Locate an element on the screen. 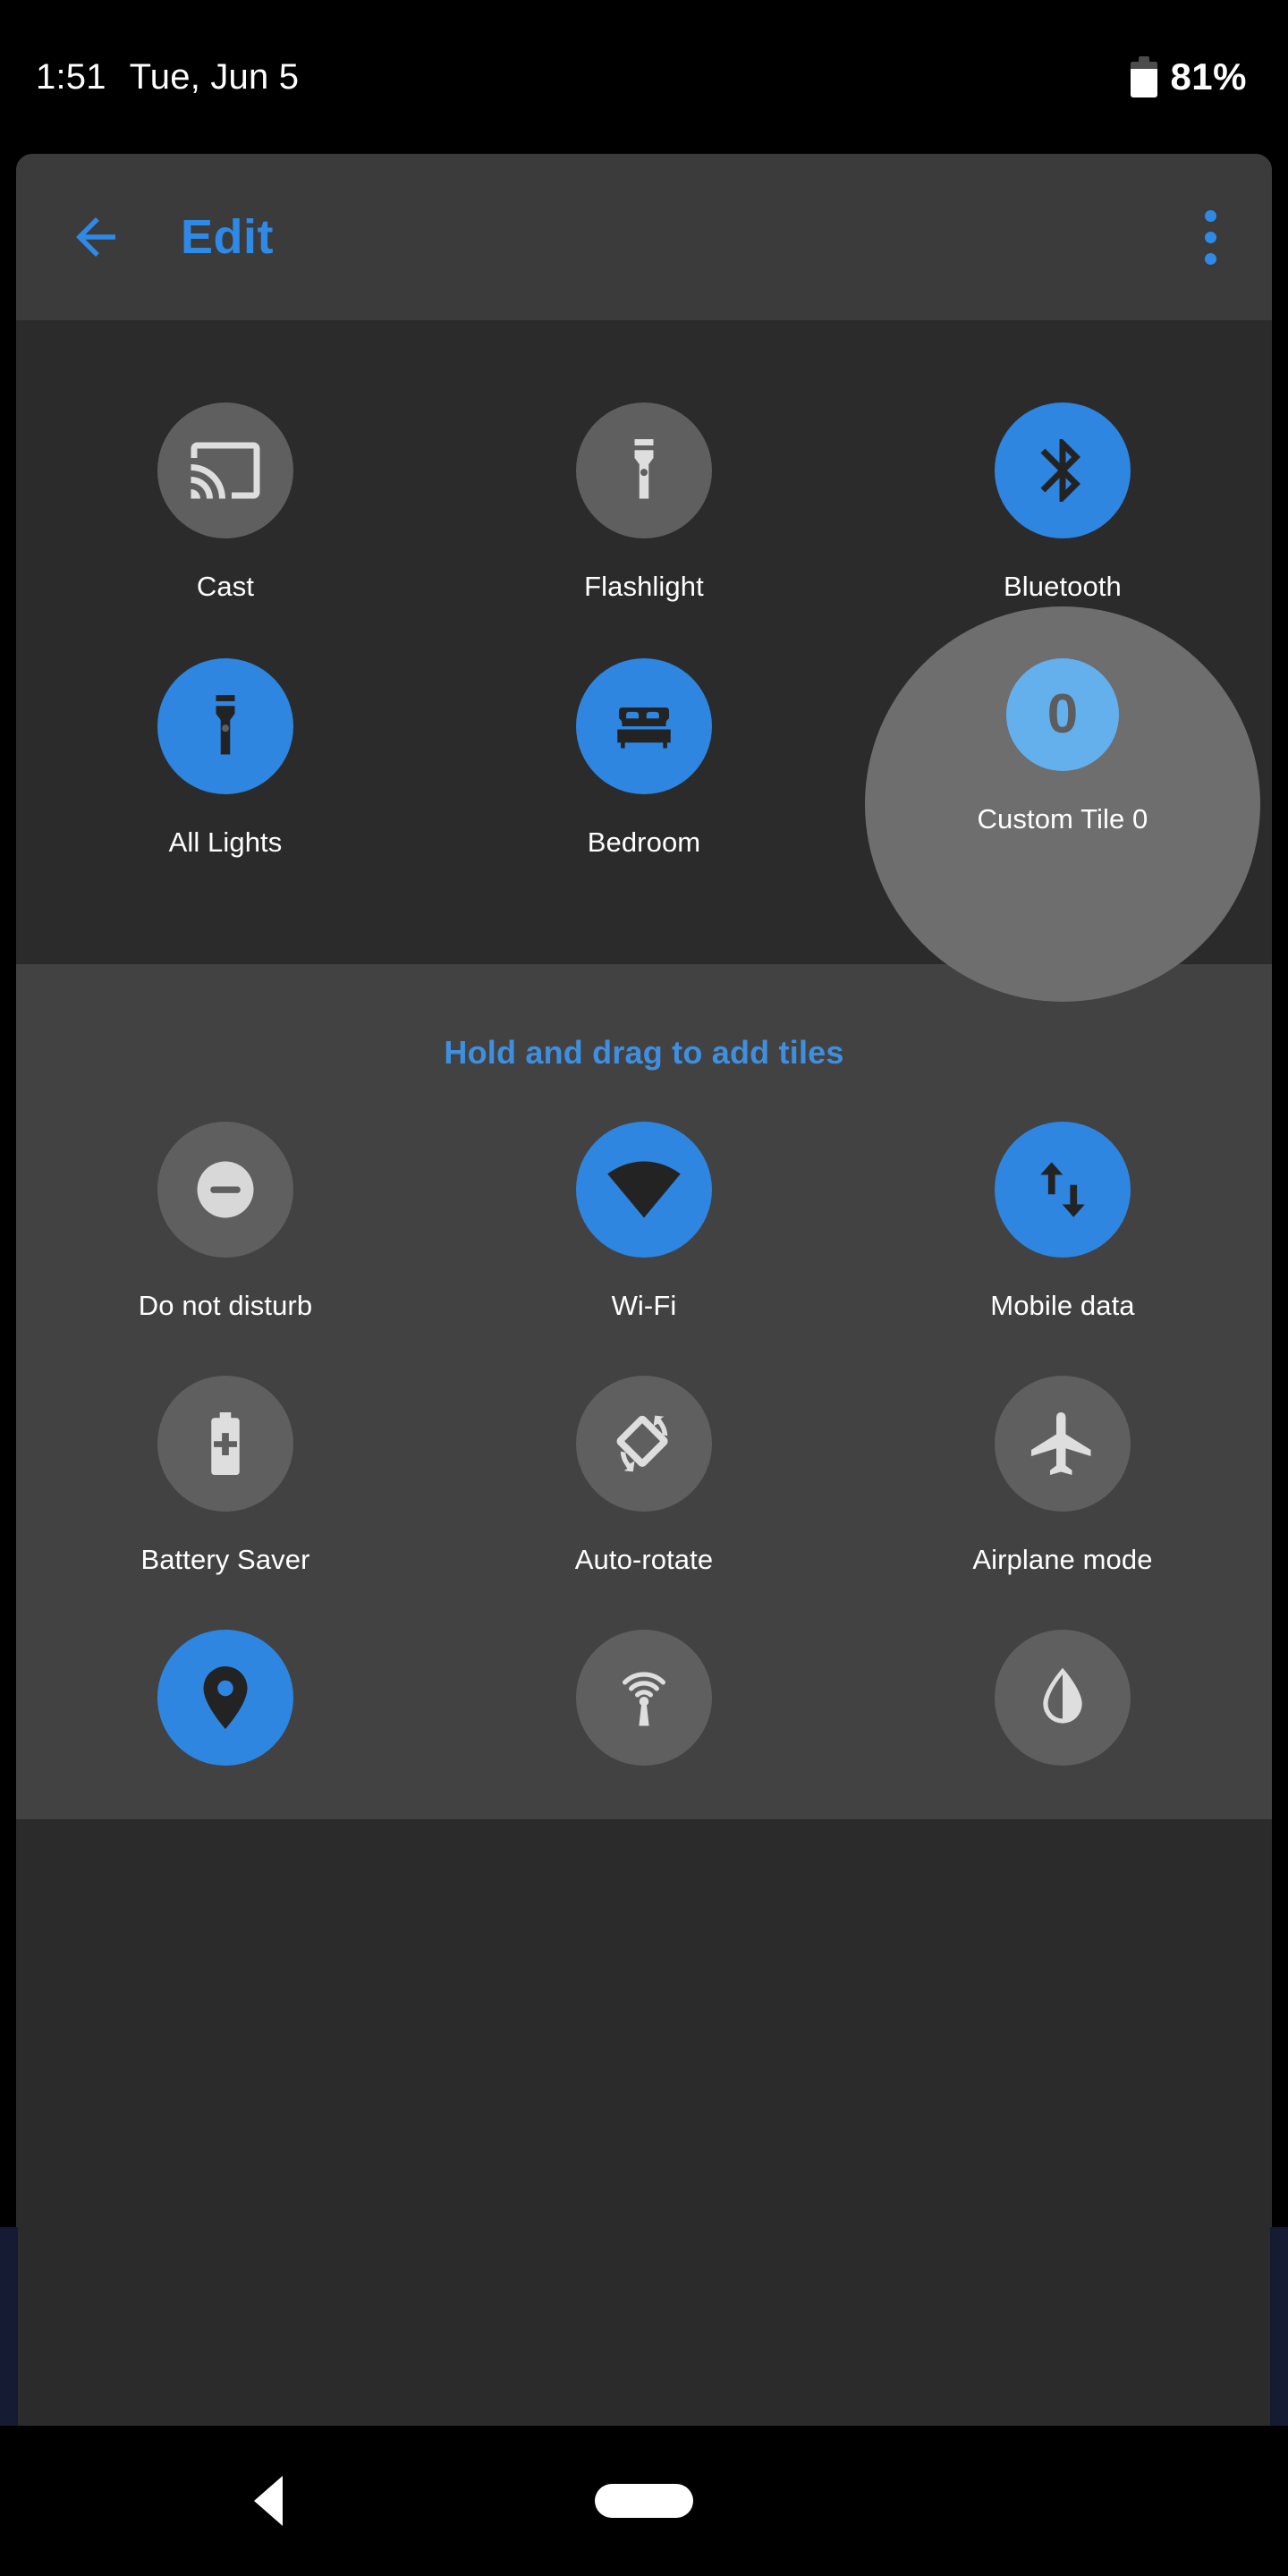 The image size is (1288, 2576). tile-airplane-mode: Airplane mode is located at coordinates (1062, 1503).